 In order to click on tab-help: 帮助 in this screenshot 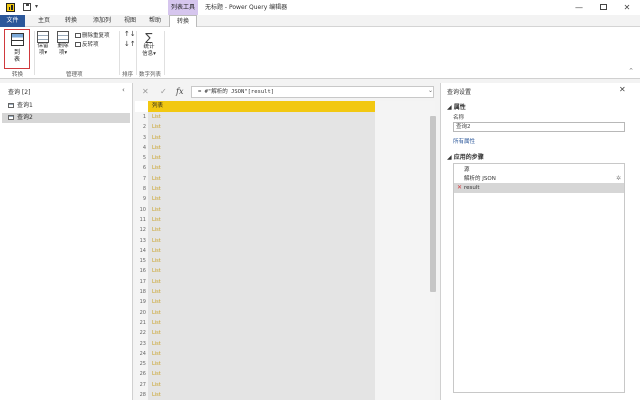, I will do `click(155, 21)`.